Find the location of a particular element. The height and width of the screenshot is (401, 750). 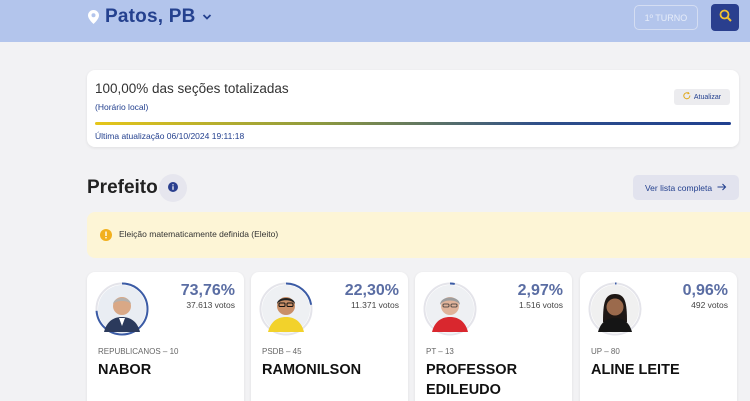

vote-count: 11.371 votos is located at coordinates (374, 305).